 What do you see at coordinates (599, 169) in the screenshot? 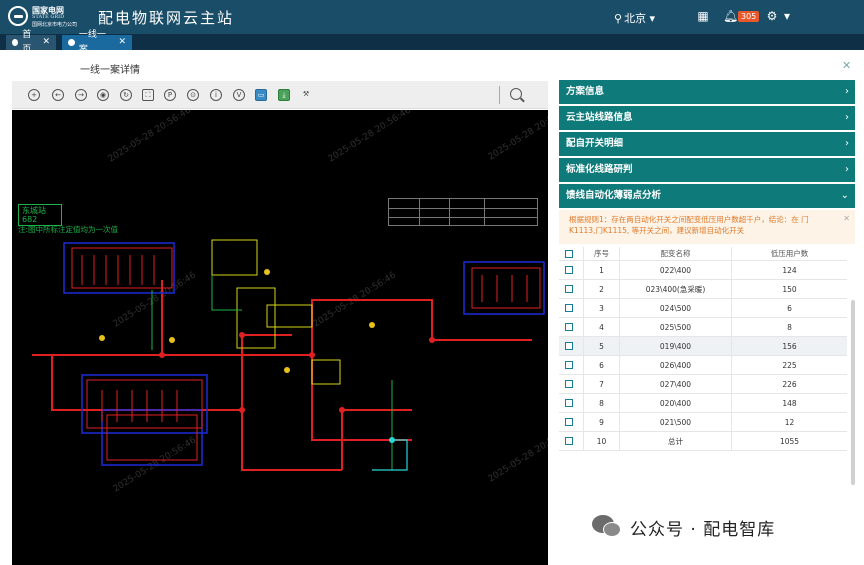
I see `section-label: 标准化线路研判` at bounding box center [599, 169].